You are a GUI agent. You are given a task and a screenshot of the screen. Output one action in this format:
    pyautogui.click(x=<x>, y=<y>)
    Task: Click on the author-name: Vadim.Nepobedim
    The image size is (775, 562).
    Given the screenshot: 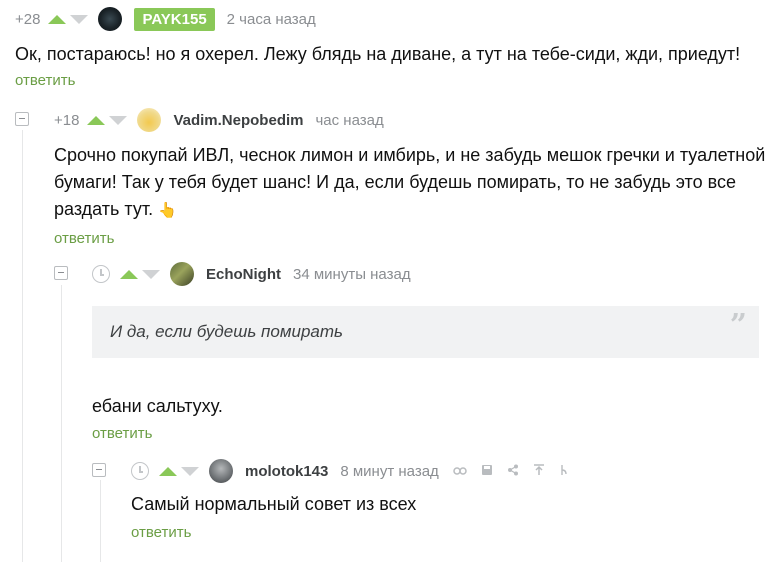 What is the action you would take?
    pyautogui.click(x=238, y=120)
    